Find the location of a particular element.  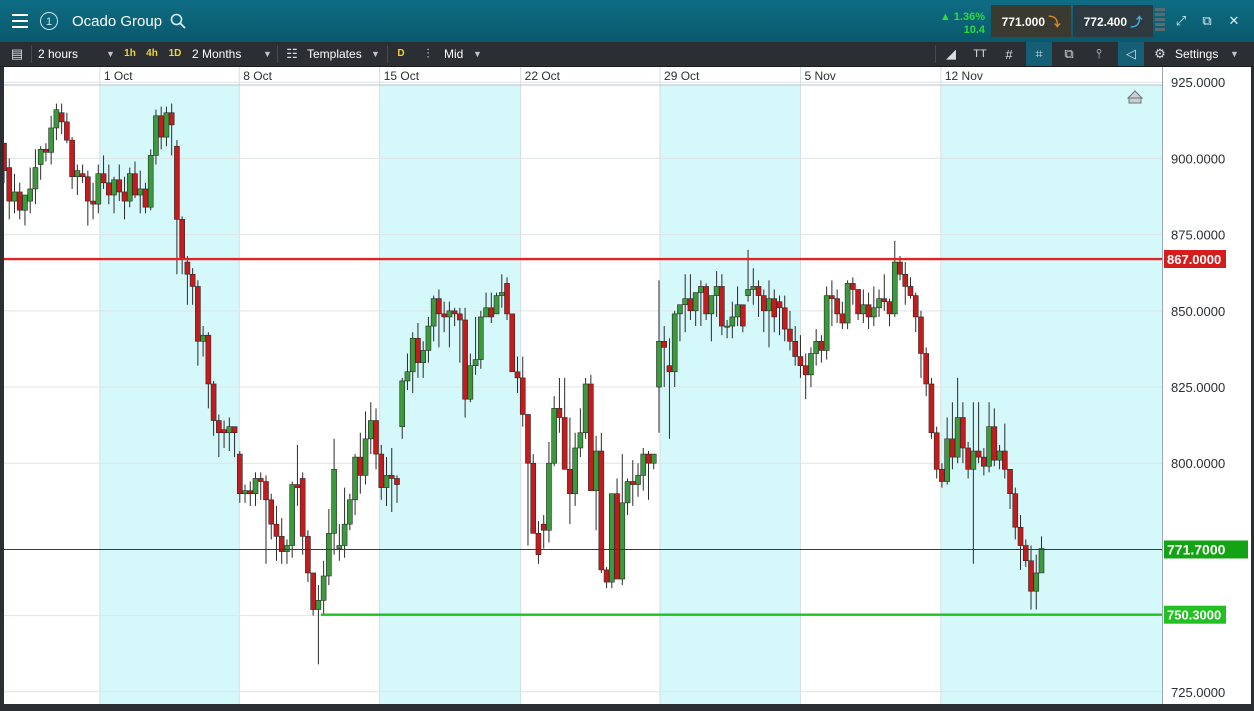

window-number-badge: 1 is located at coordinates (49, 21).